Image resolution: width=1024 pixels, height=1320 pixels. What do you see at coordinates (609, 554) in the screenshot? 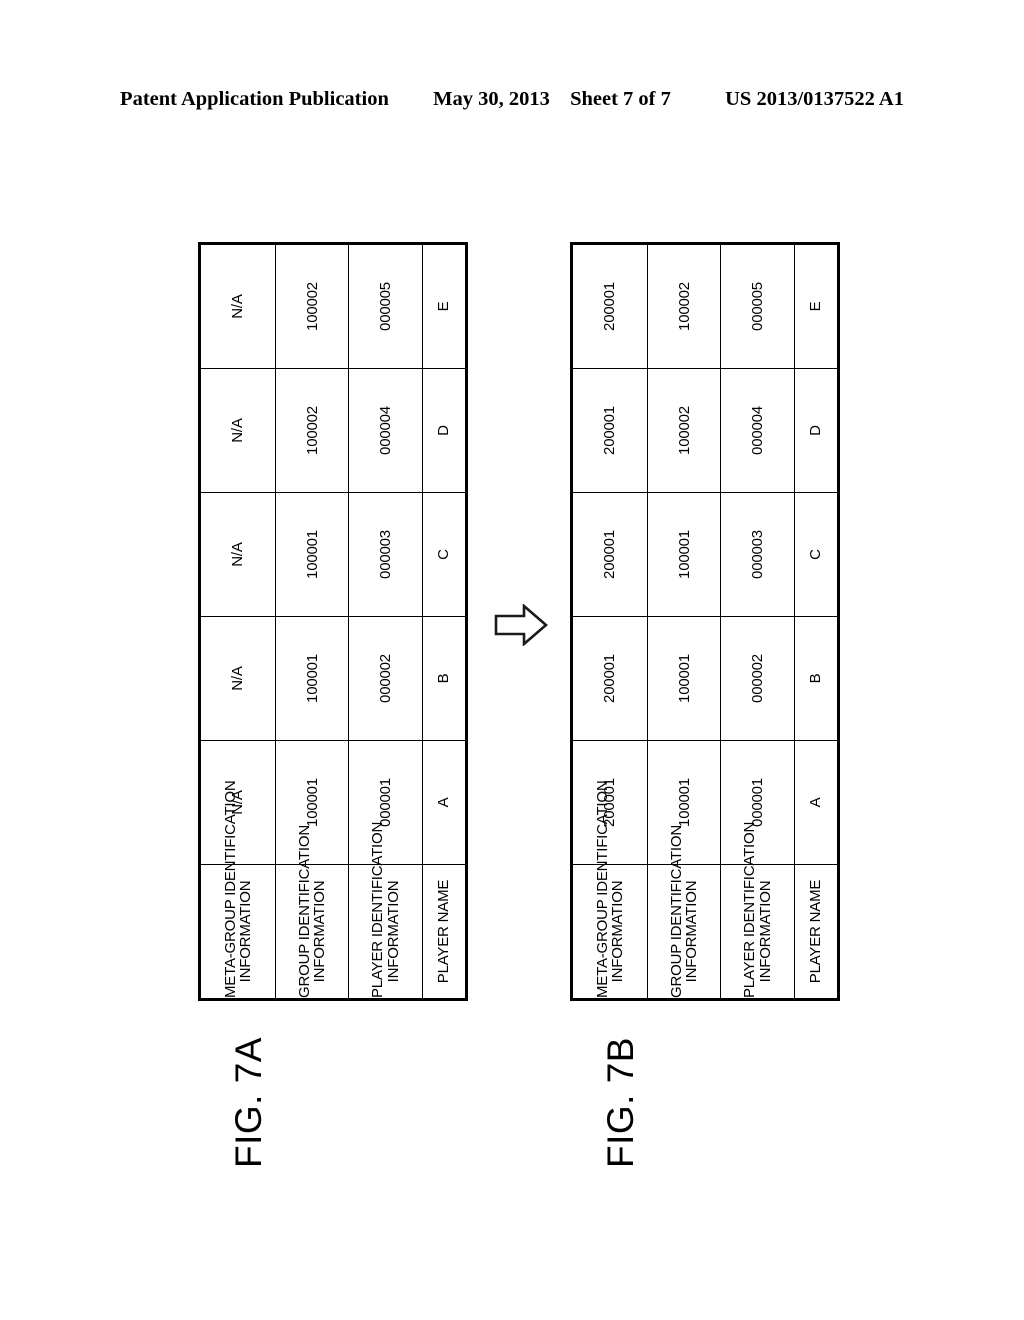
I see `cell-meta-group-c: 200001` at bounding box center [609, 554].